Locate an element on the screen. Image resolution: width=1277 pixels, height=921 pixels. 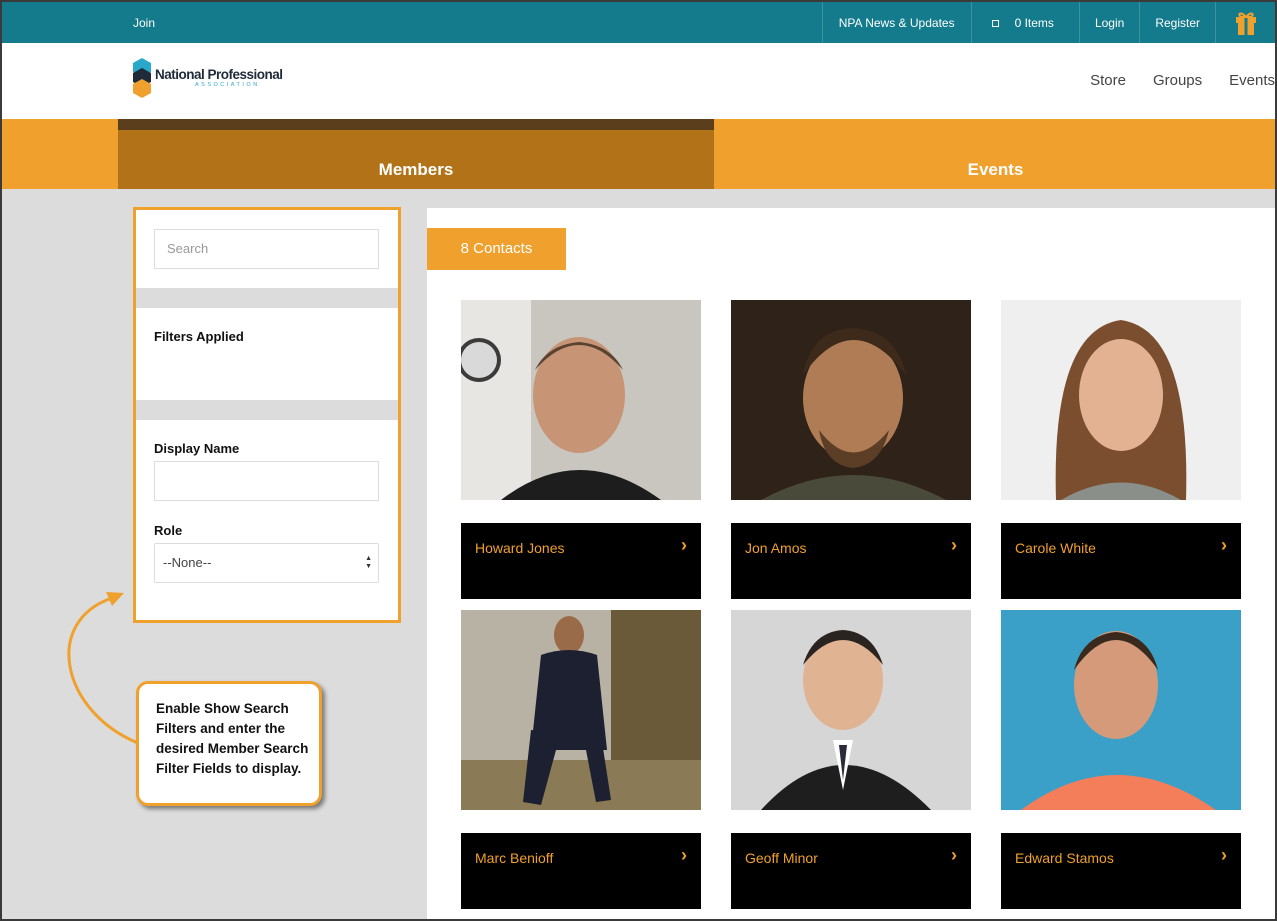
register-link: Register is located at coordinates (1177, 22).